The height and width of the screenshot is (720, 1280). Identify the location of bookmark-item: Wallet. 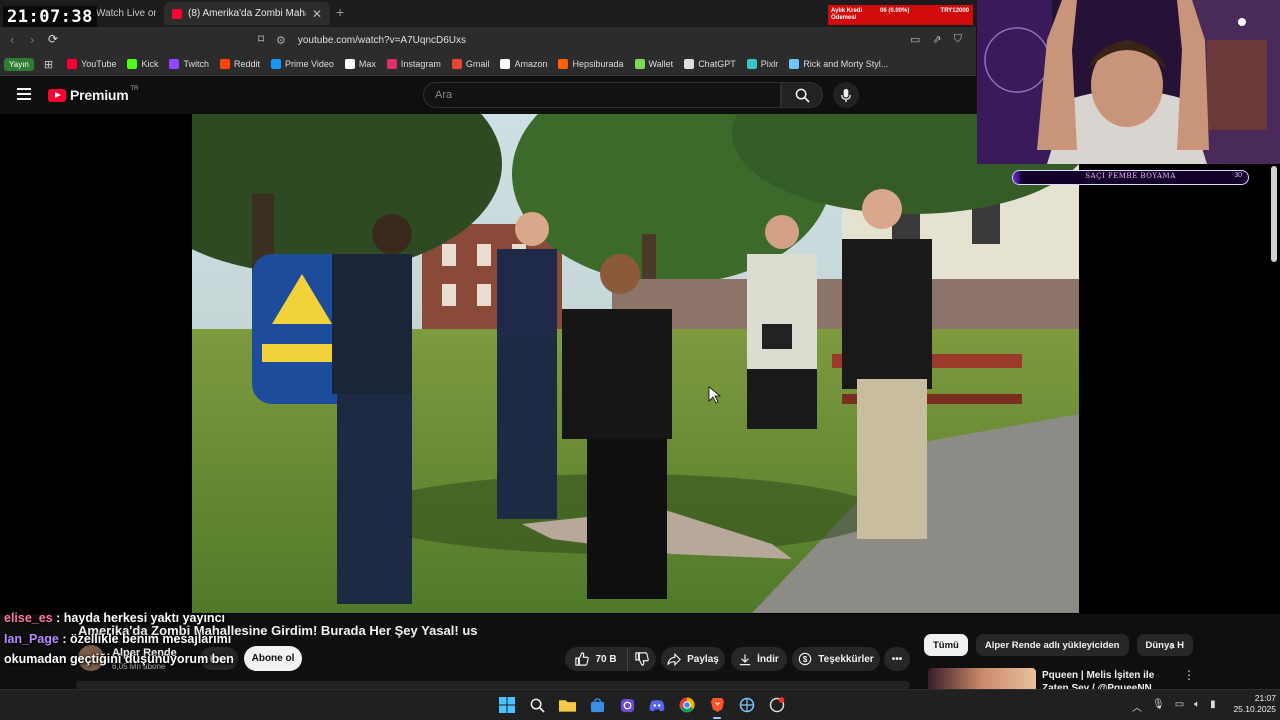
(653, 64).